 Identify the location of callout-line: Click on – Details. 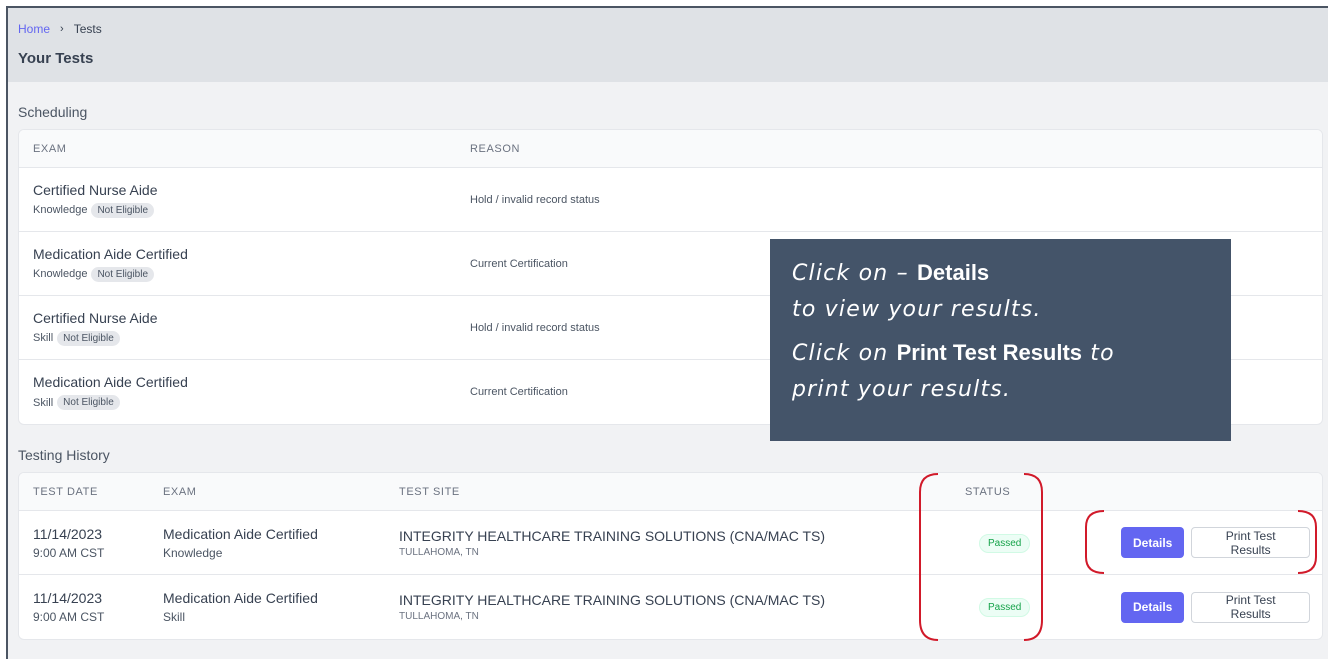
(1000, 273).